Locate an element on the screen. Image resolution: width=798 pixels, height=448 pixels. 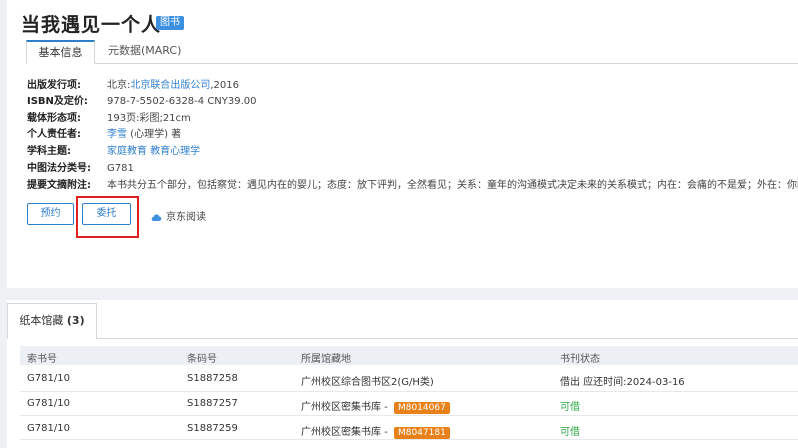
subject-label: 学科主题: is located at coordinates (49, 151).